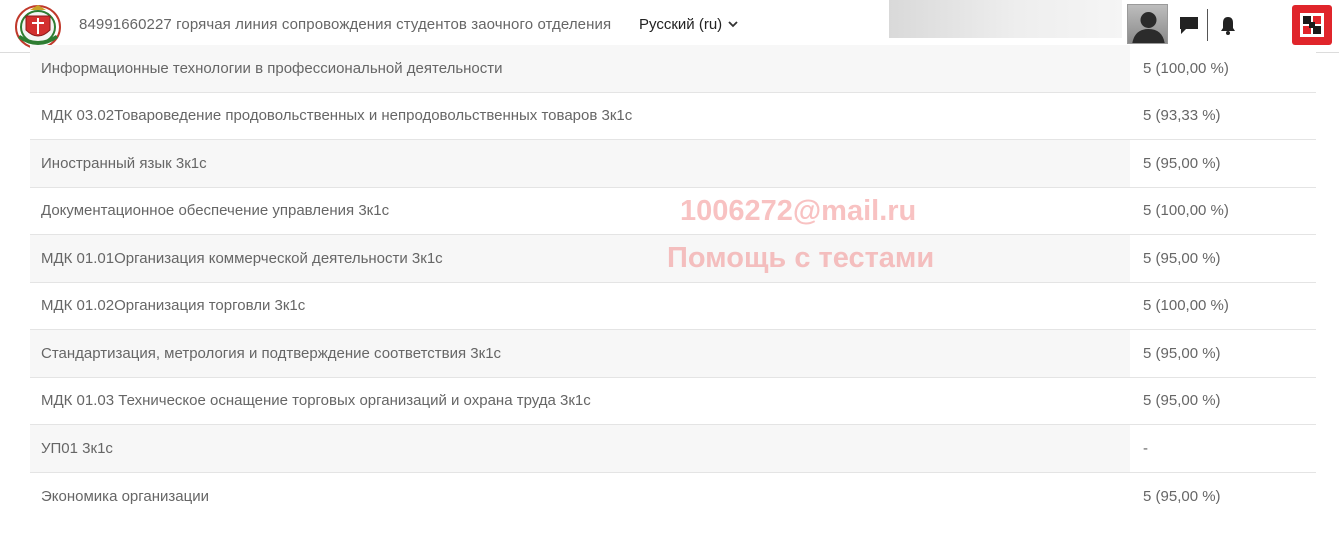 The image size is (1339, 539). What do you see at coordinates (580, 306) in the screenshot?
I see `course-name-link: МДК 01.02Организация торговли 3к1с` at bounding box center [580, 306].